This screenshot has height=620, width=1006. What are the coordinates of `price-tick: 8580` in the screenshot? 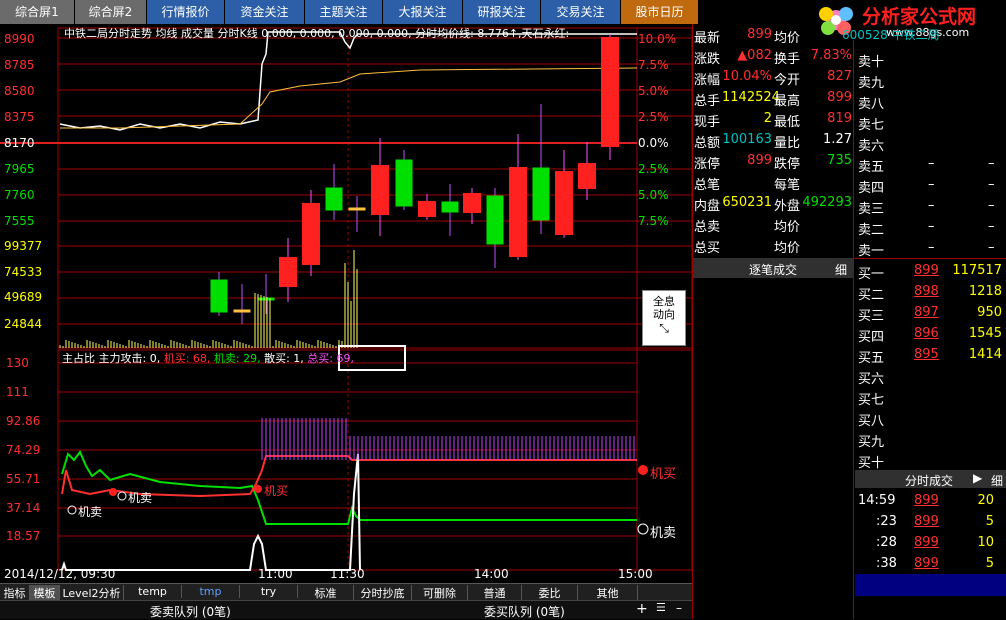 It's located at (19, 91).